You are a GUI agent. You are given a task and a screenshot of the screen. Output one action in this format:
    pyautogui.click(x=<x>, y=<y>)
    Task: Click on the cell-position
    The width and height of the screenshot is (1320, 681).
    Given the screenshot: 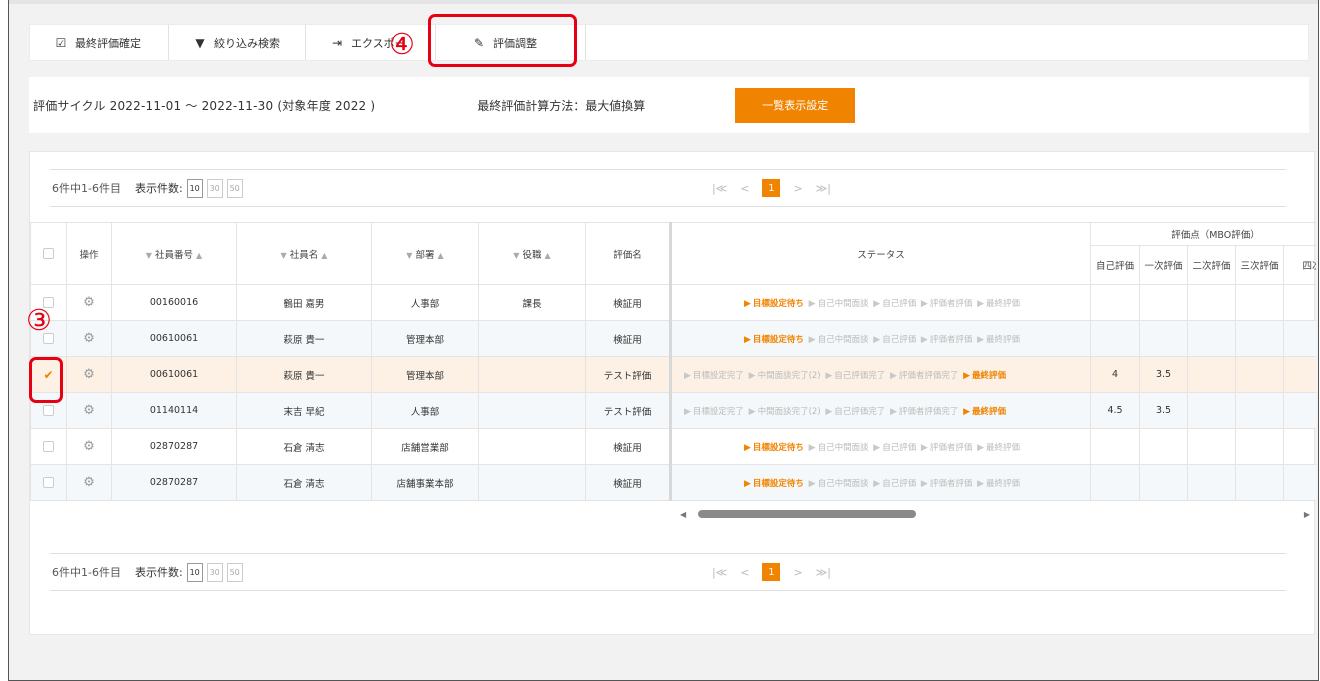 What is the action you would take?
    pyautogui.click(x=532, y=446)
    